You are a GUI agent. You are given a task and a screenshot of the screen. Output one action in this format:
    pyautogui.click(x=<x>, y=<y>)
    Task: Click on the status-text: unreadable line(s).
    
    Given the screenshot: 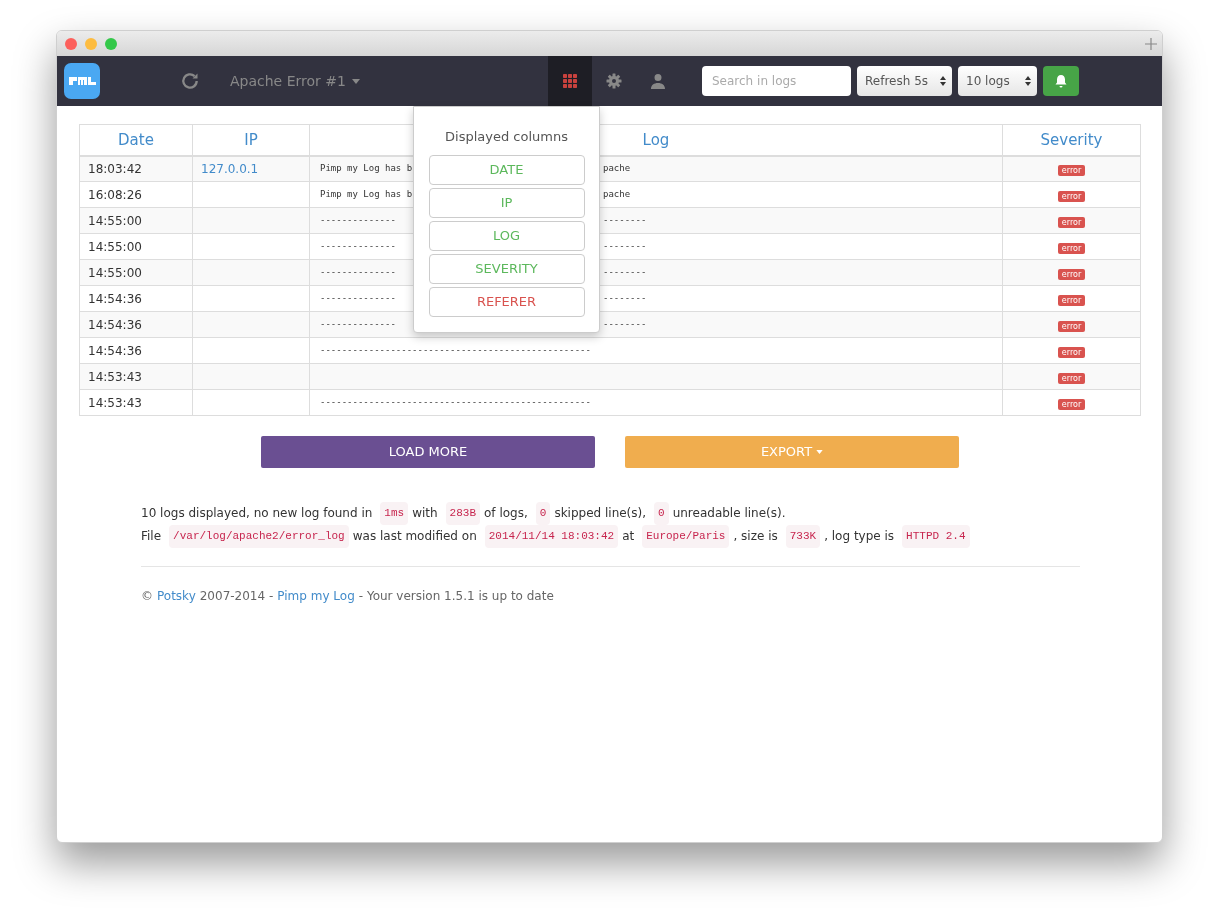 What is the action you would take?
    pyautogui.click(x=729, y=513)
    